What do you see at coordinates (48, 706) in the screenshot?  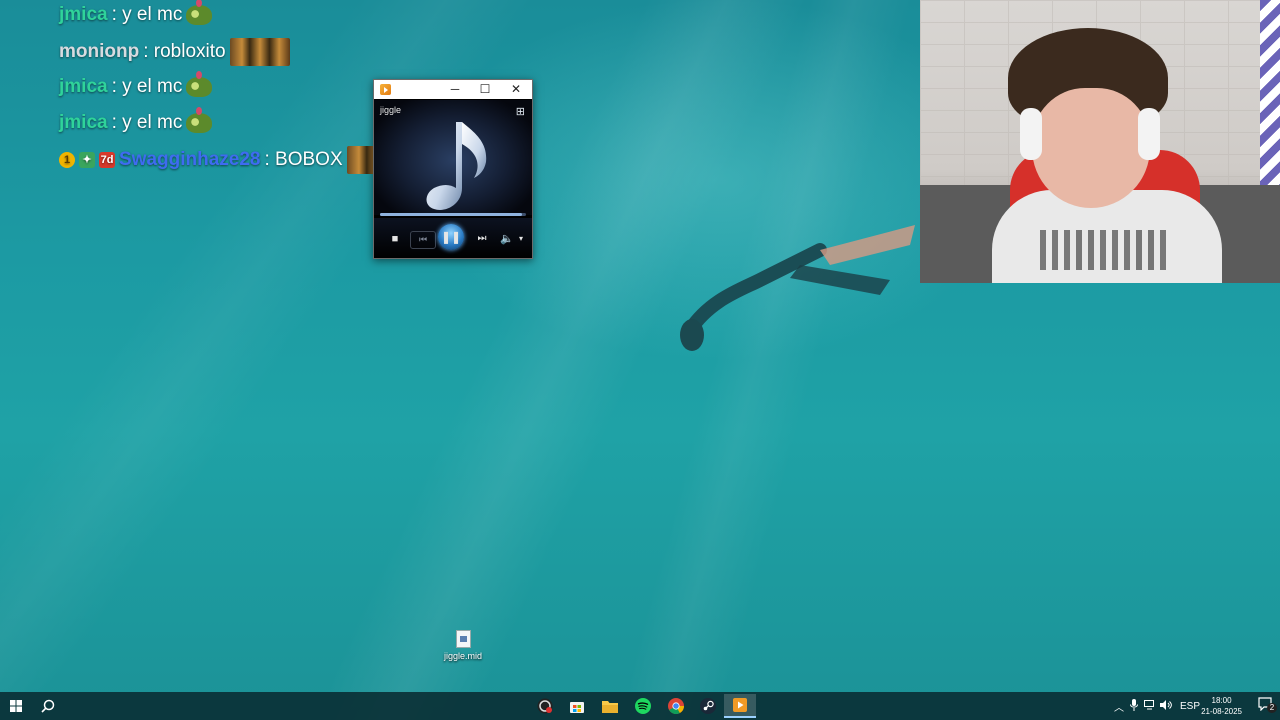 I see `search-icon` at bounding box center [48, 706].